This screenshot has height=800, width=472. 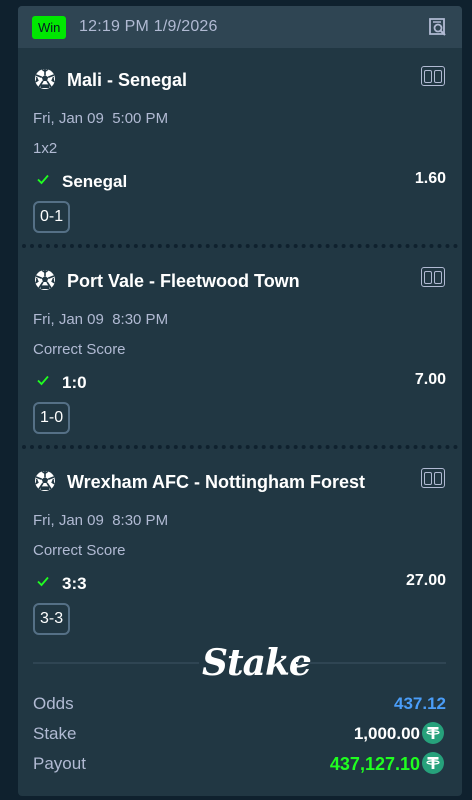 What do you see at coordinates (127, 80) in the screenshot?
I see `match-title: Mali - Senegal` at bounding box center [127, 80].